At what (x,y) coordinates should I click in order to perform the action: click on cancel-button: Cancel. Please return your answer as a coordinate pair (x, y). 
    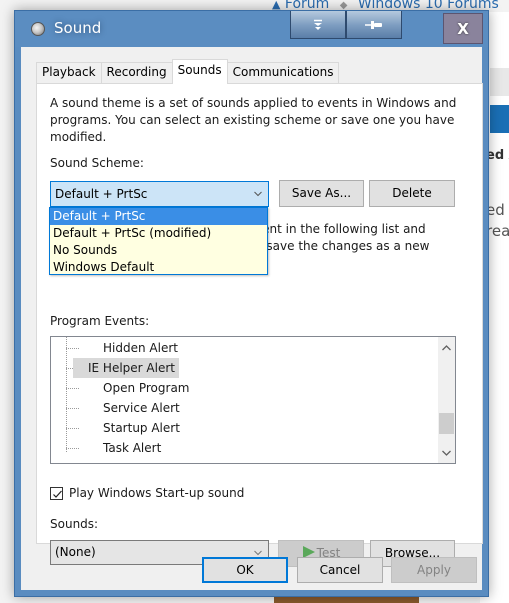
    Looking at the image, I should click on (340, 570).